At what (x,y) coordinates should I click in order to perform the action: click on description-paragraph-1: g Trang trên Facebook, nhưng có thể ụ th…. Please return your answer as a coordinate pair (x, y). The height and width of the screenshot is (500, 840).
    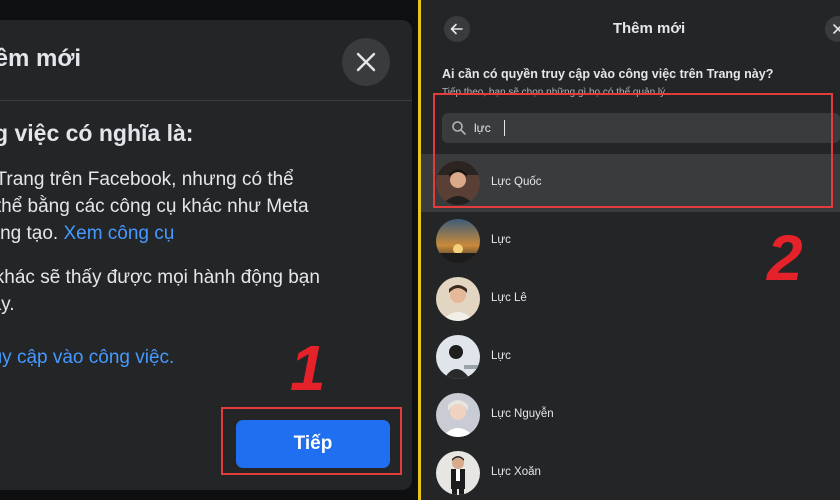
    Looking at the image, I should click on (154, 206).